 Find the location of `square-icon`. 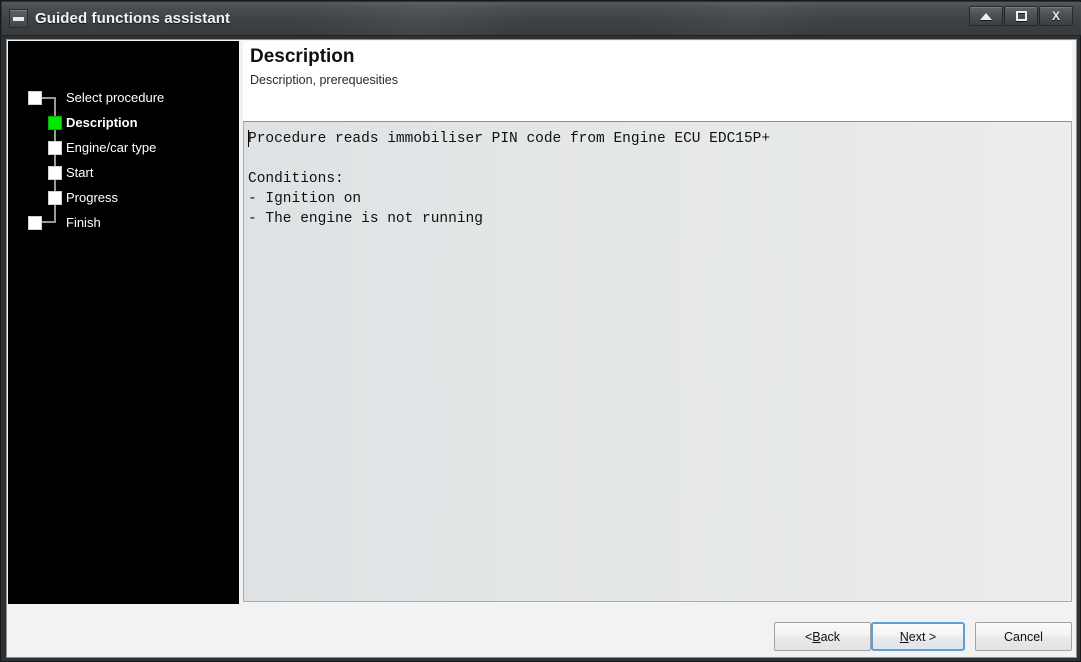

square-icon is located at coordinates (1021, 16).